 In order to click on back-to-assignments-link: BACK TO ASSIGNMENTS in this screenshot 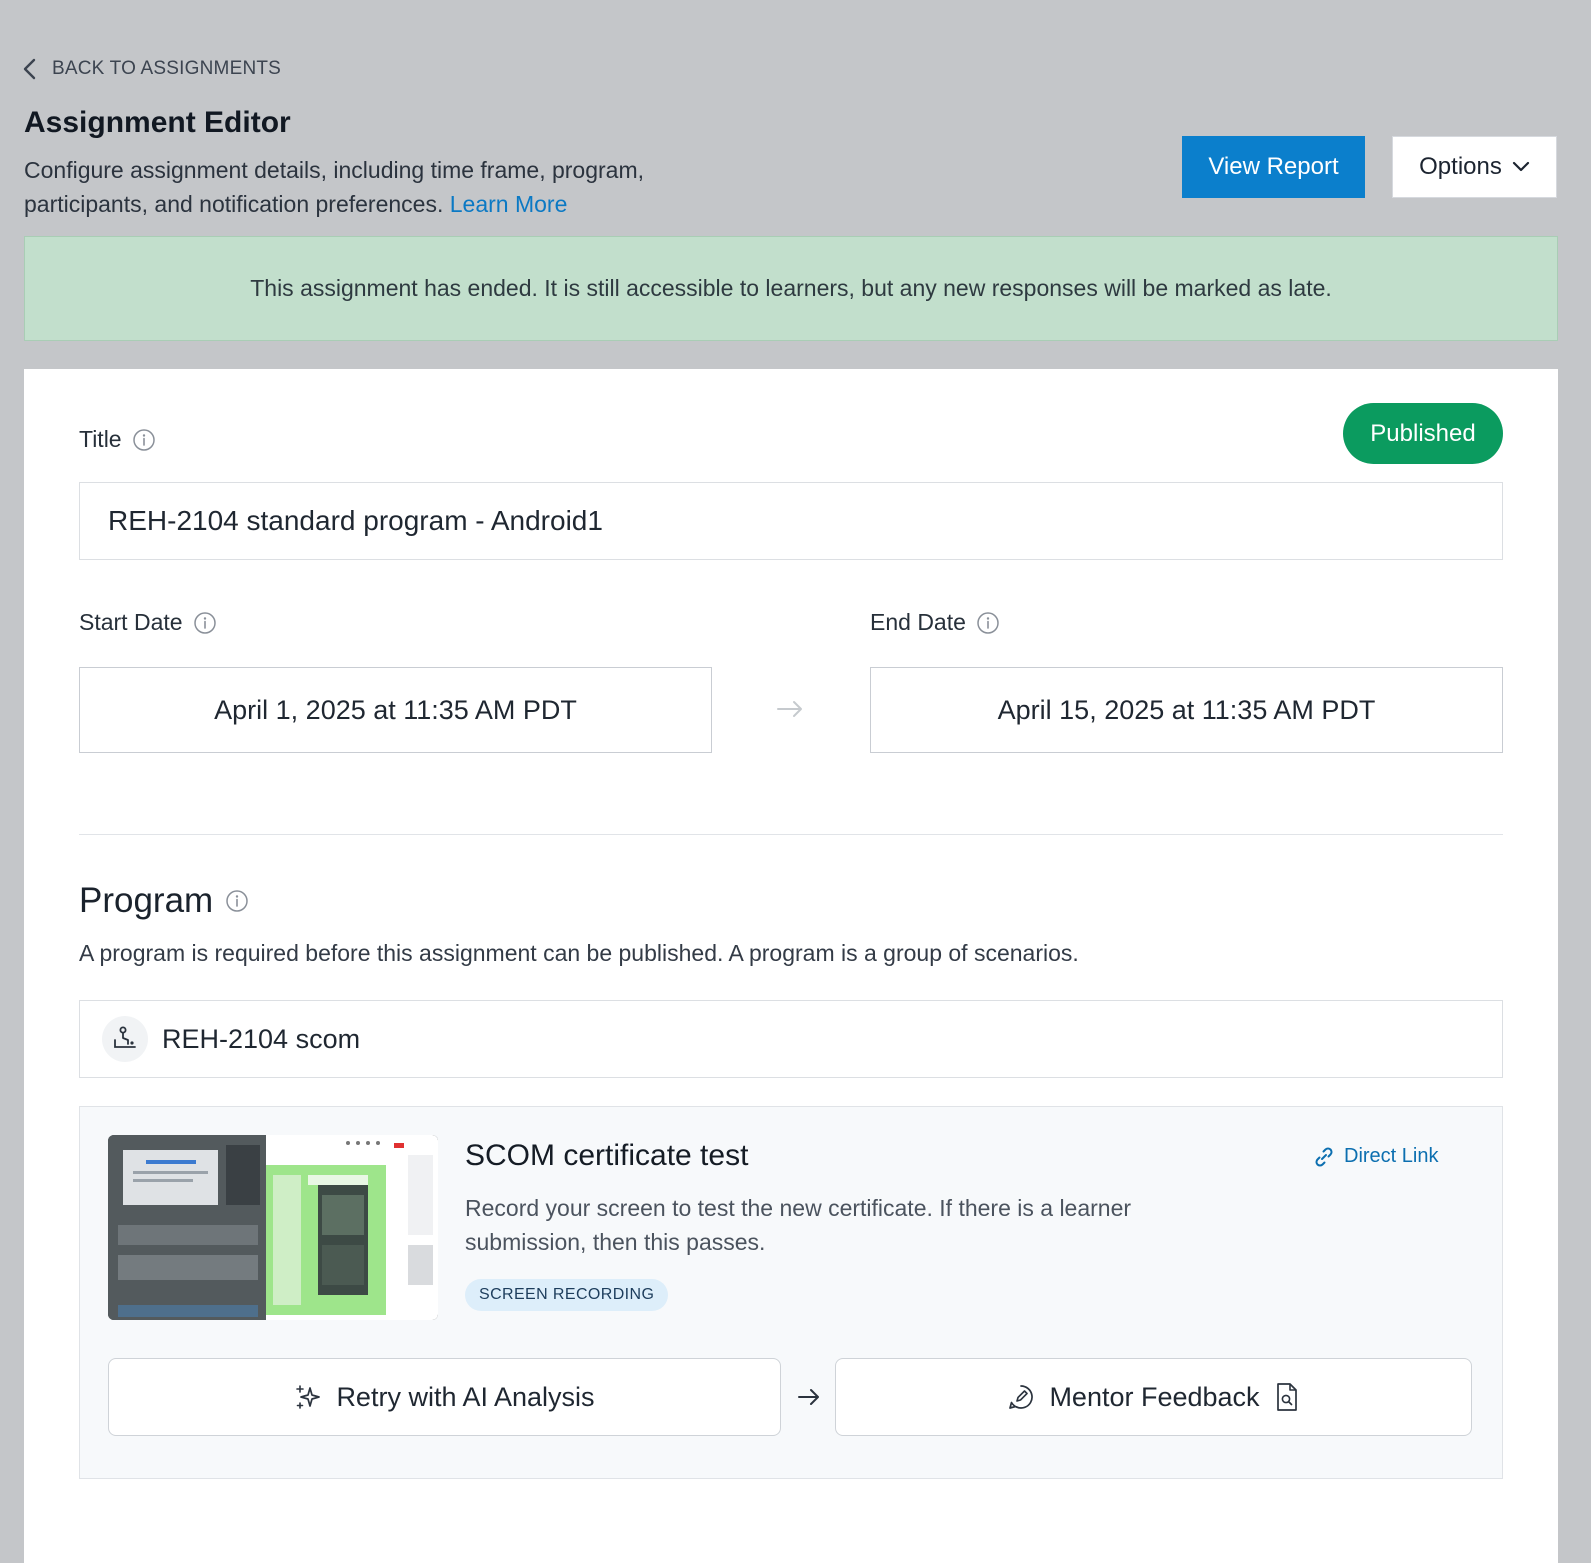, I will do `click(151, 69)`.